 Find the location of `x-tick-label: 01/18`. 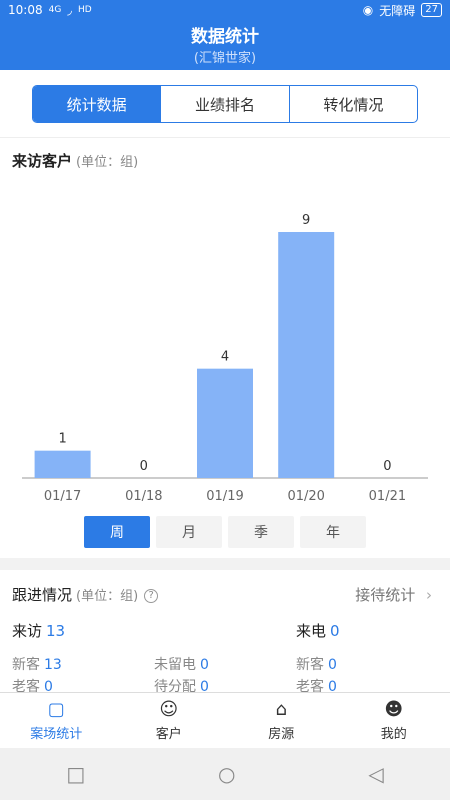

x-tick-label: 01/18 is located at coordinates (143, 496).